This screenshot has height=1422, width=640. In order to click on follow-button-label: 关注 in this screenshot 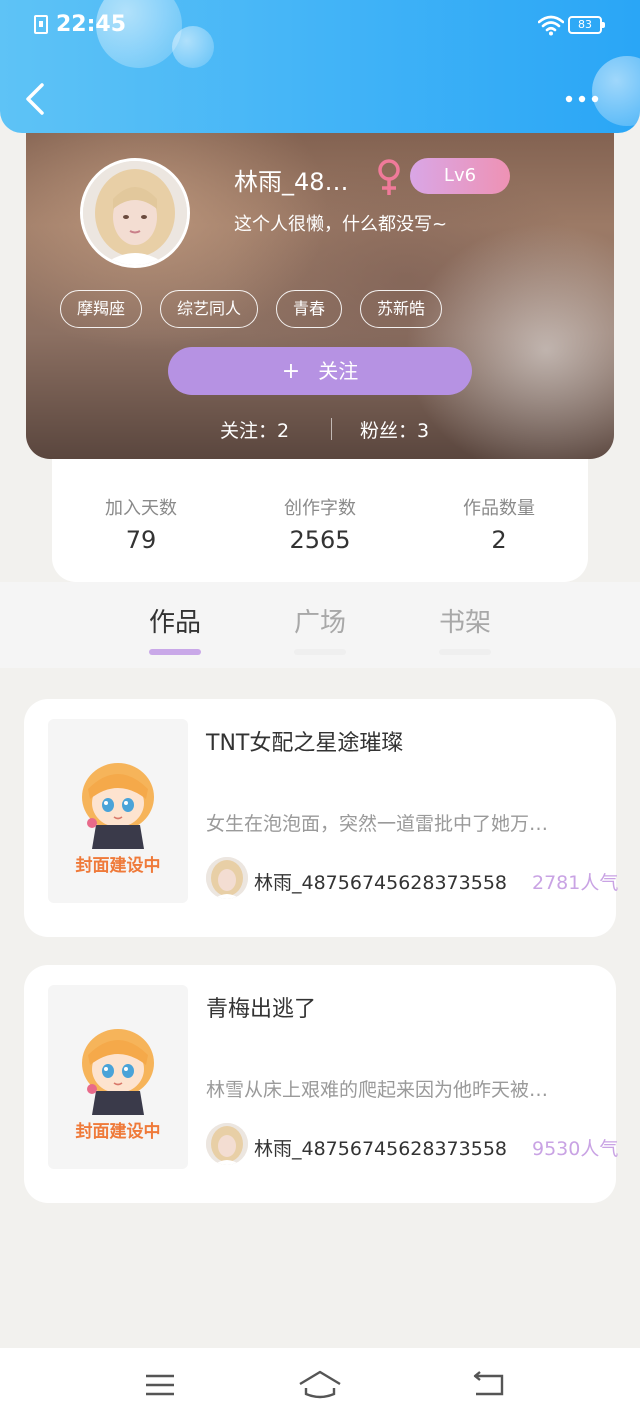, I will do `click(338, 371)`.